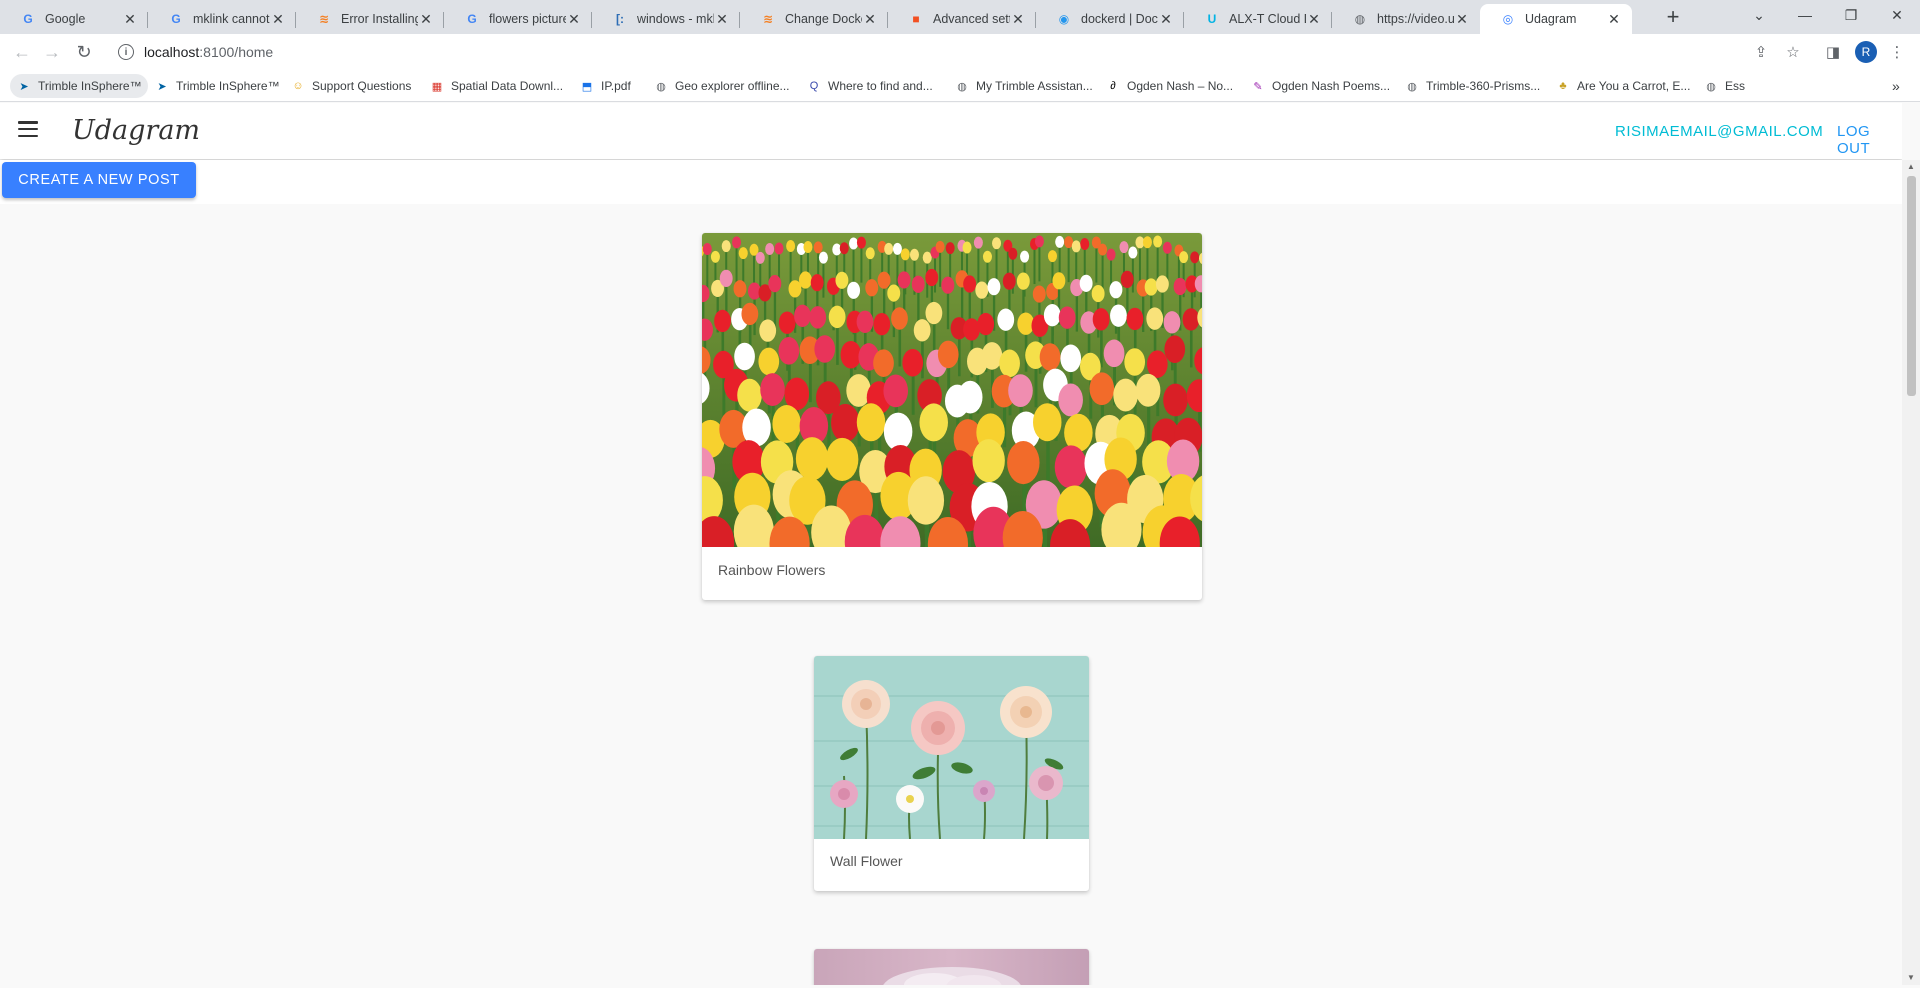 Image resolution: width=1920 pixels, height=988 pixels. I want to click on site-info-icon: i, so click(126, 52).